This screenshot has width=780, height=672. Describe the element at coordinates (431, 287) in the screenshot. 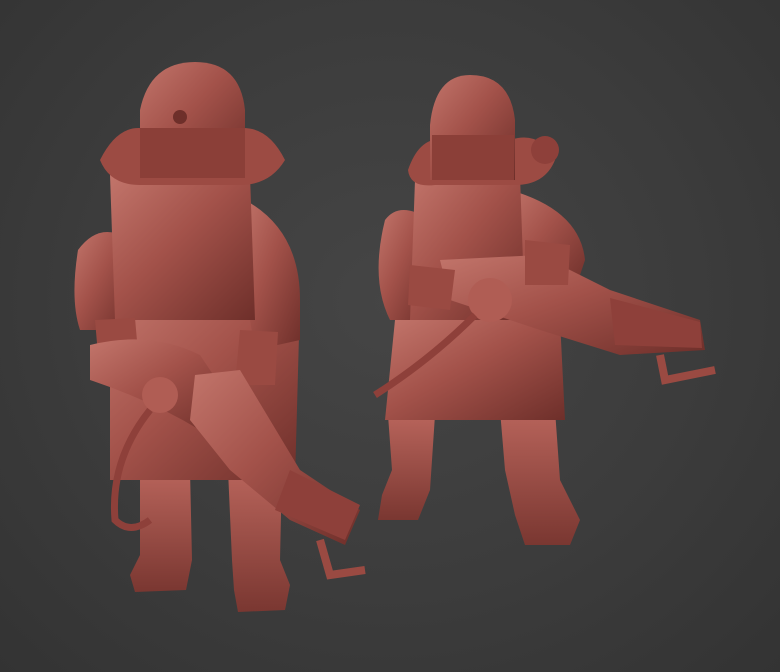

I see `right-figure-gauntlet-left` at that location.